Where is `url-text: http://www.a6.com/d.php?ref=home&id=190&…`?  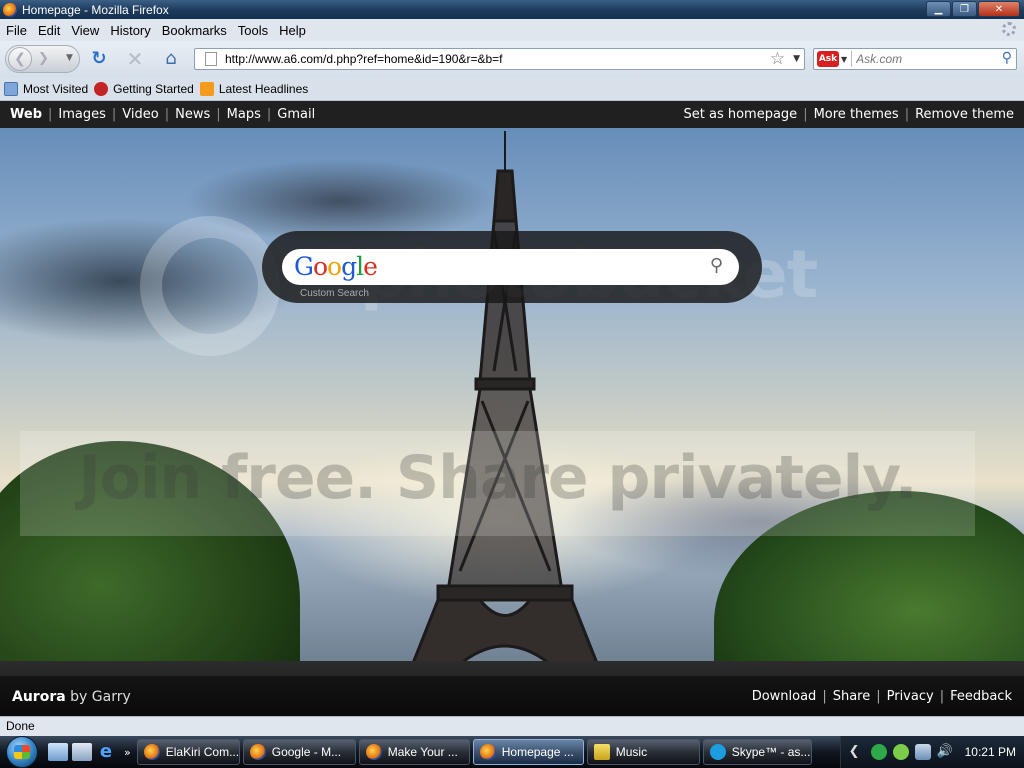
url-text: http://www.a6.com/d.php?ref=home&id=190&… is located at coordinates (497, 59).